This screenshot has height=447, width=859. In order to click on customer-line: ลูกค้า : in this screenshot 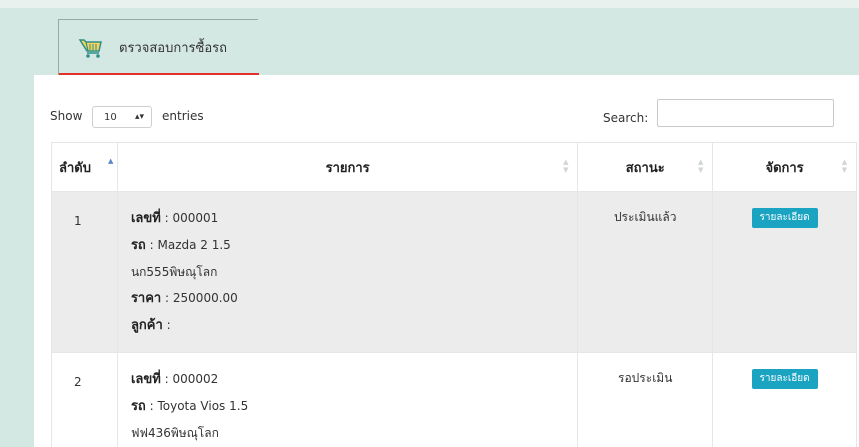, I will do `click(354, 325)`.